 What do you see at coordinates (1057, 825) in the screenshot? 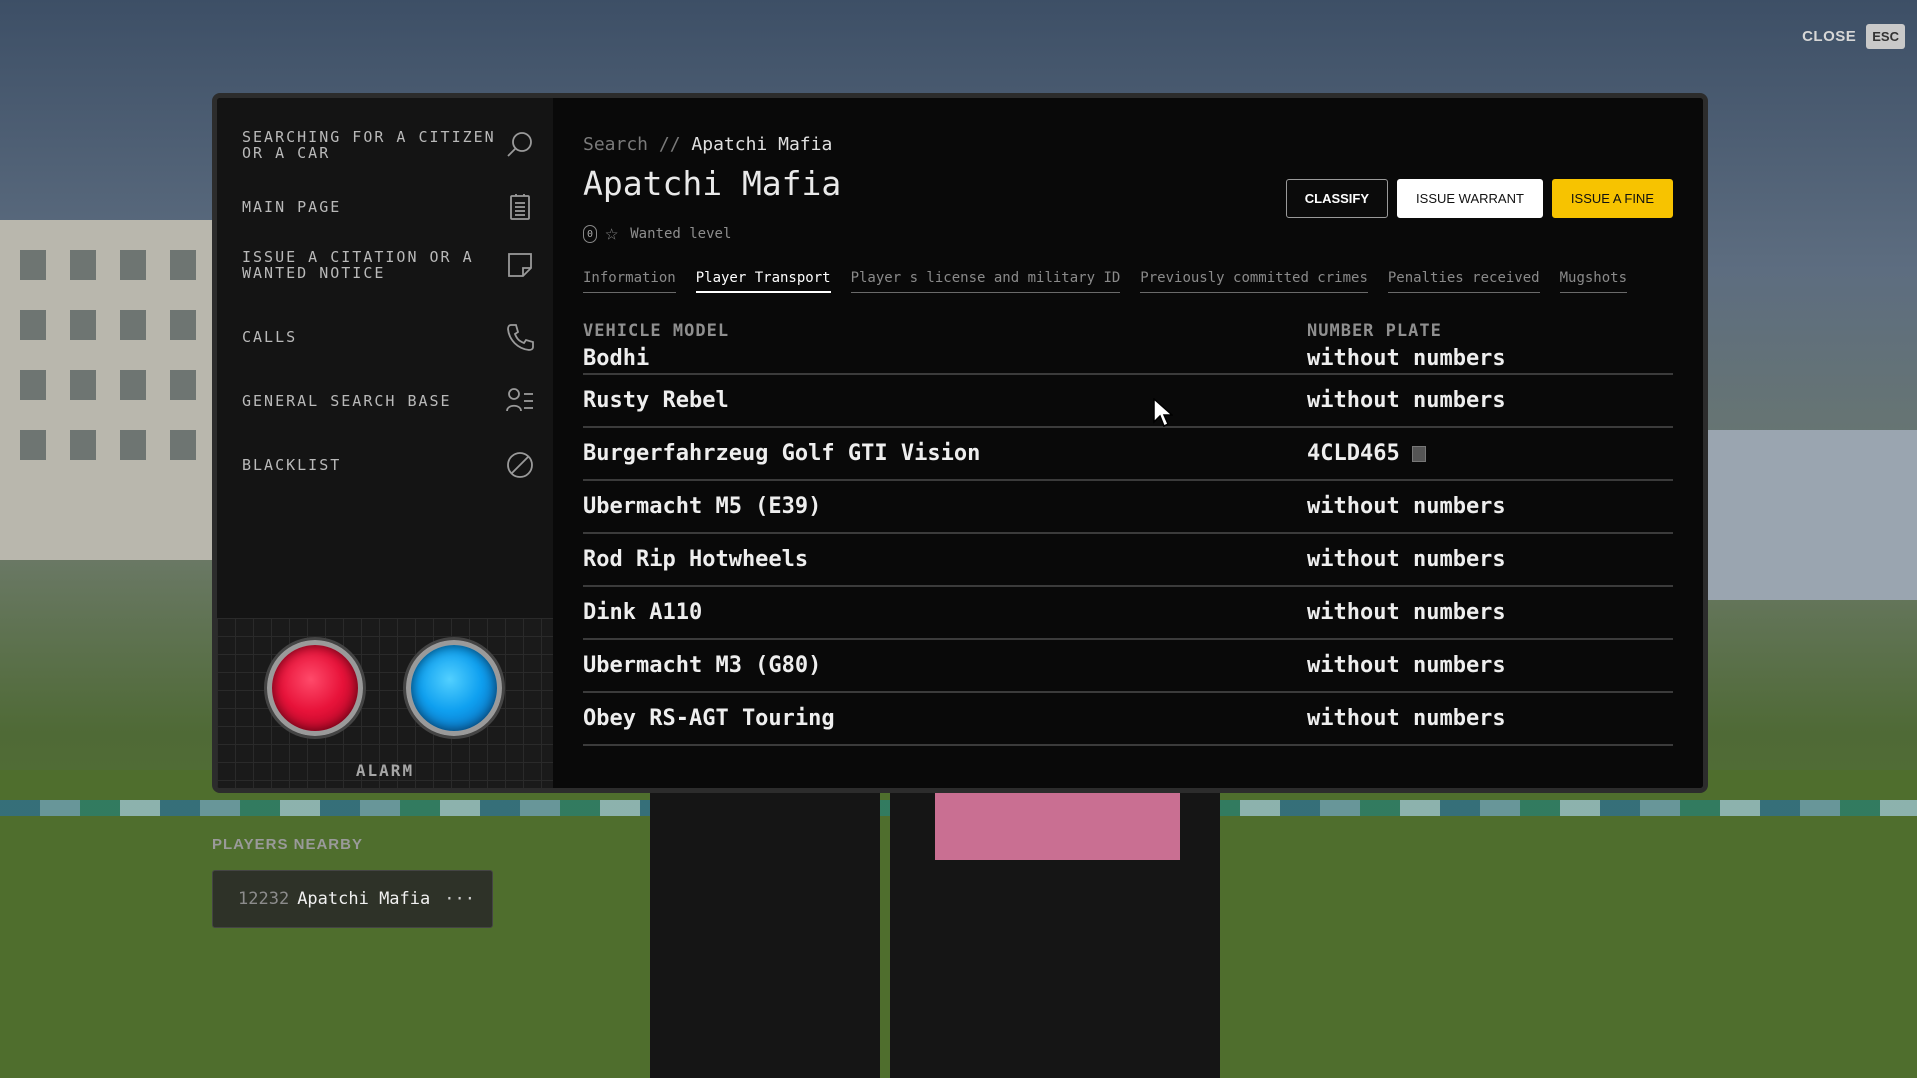
I see `background-character-shirt` at bounding box center [1057, 825].